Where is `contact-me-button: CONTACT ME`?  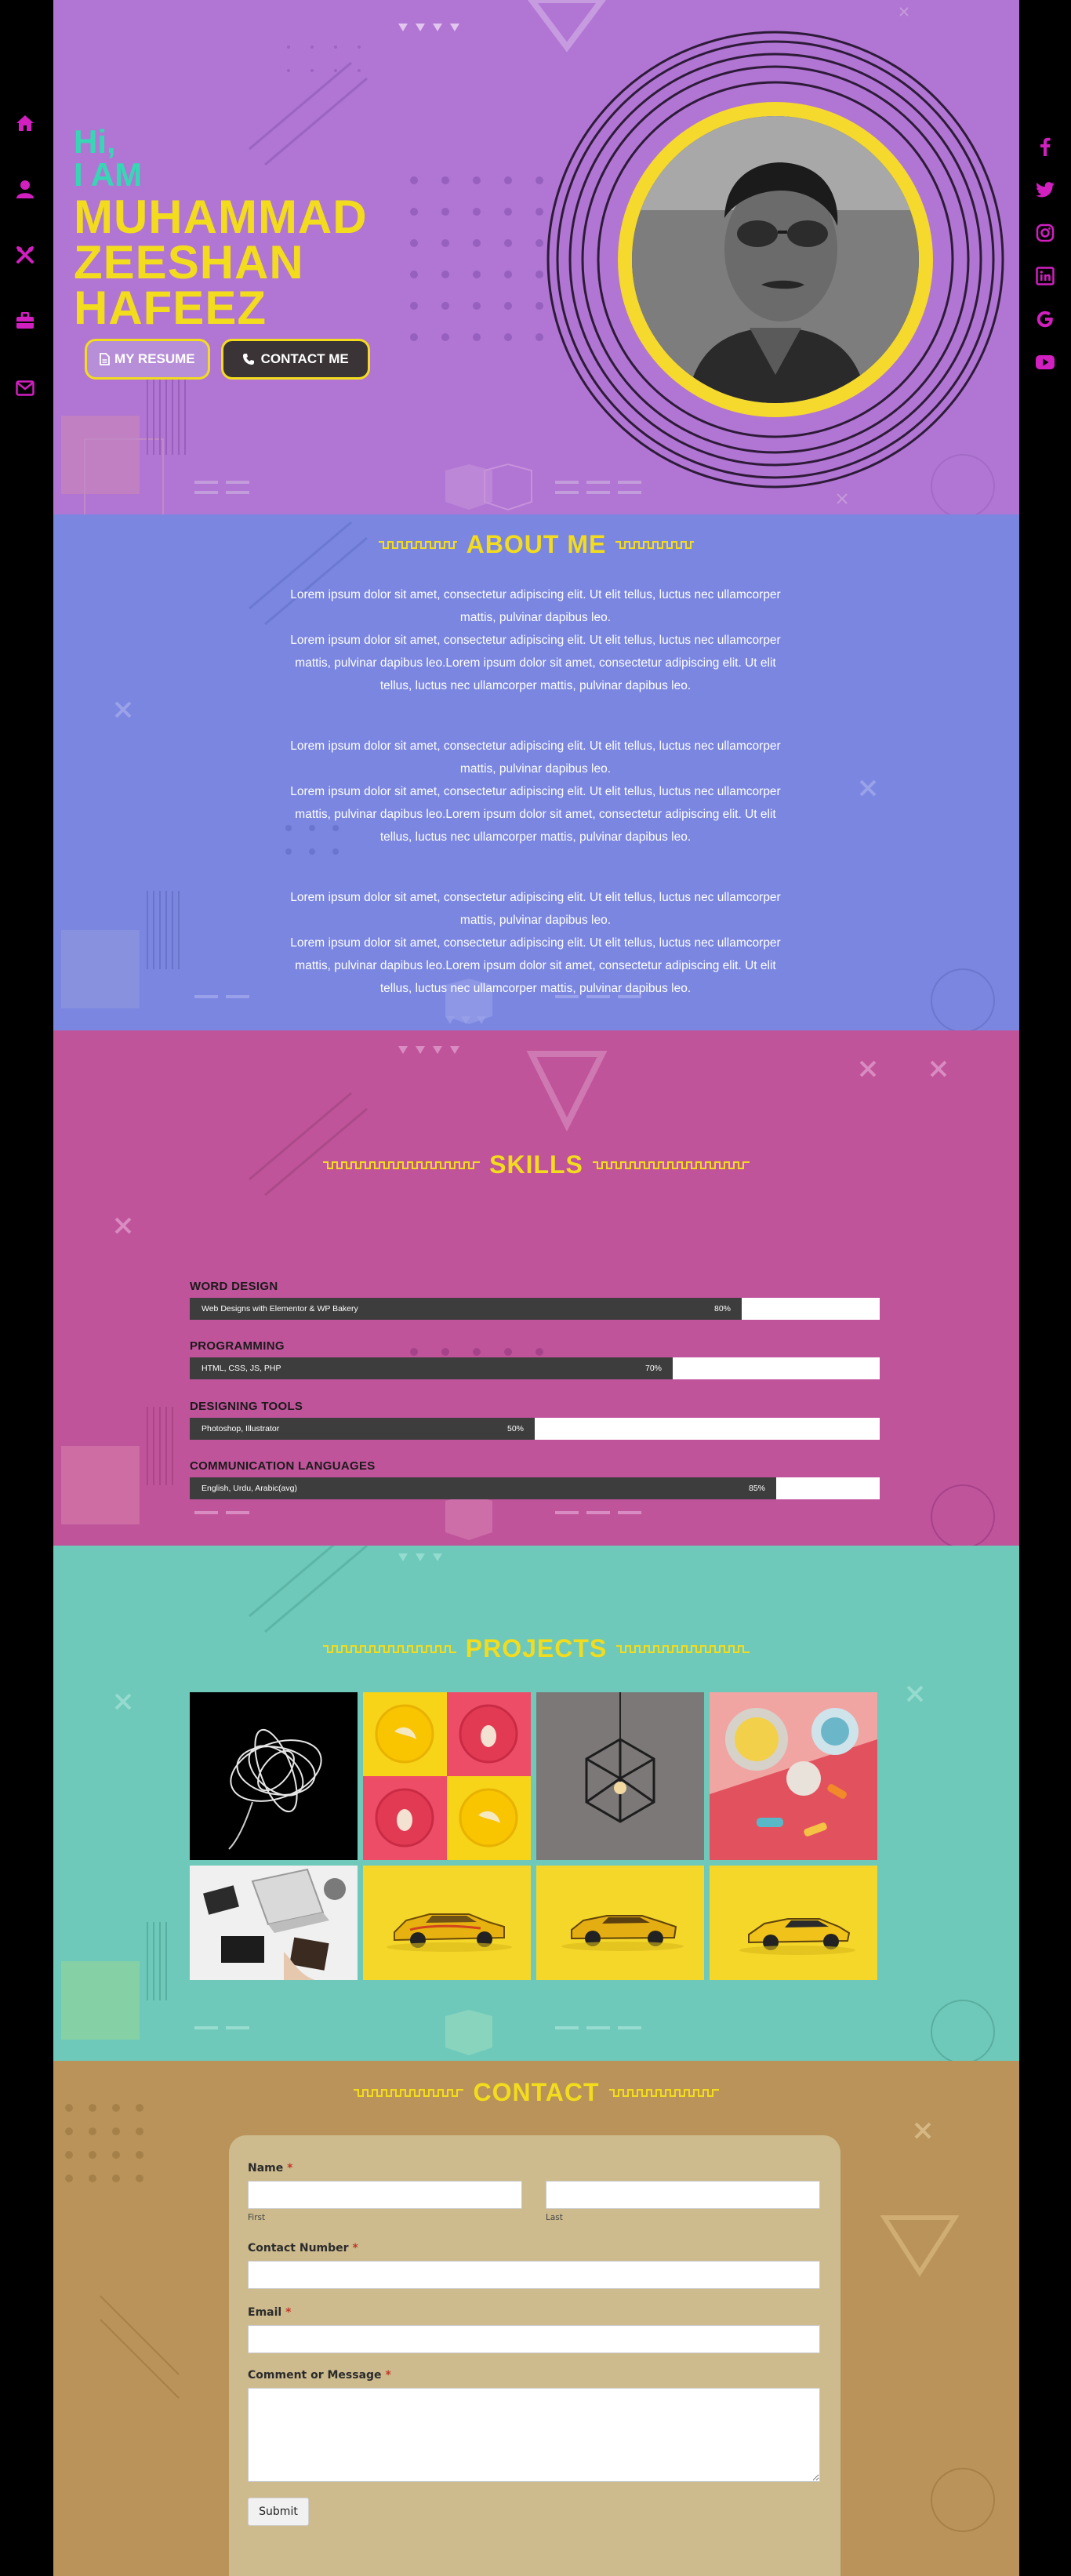
contact-me-button: CONTACT ME is located at coordinates (295, 359).